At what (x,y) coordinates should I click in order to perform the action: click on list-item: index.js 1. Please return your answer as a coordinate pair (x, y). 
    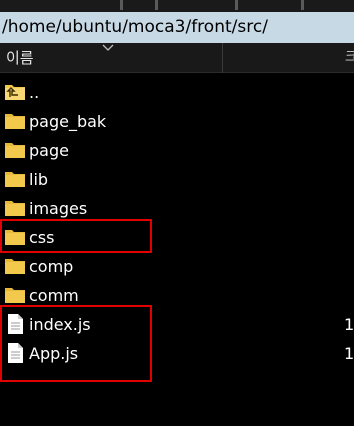
    Looking at the image, I should click on (177, 324).